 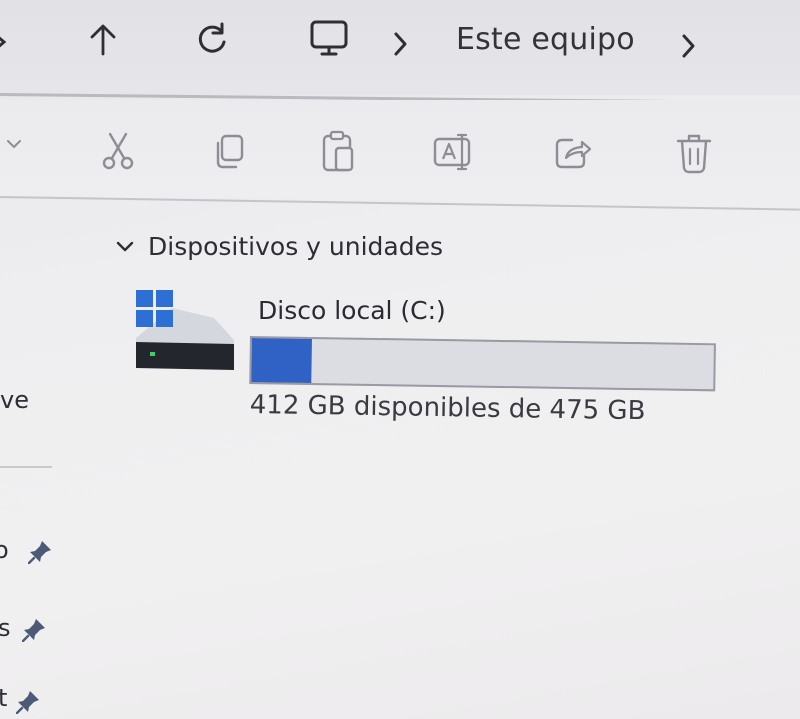 What do you see at coordinates (338, 152) in the screenshot?
I see `paste-icon` at bounding box center [338, 152].